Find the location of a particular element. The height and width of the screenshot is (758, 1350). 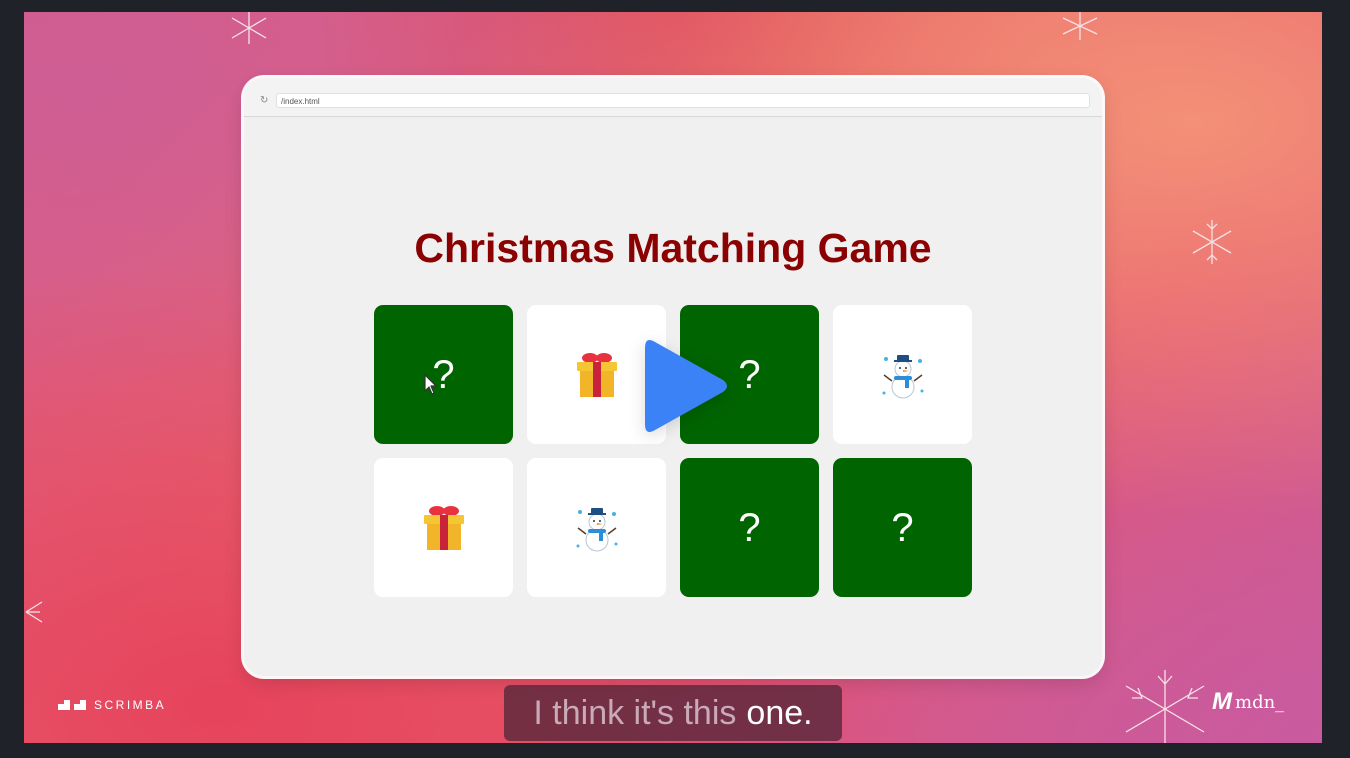

mouse-cursor-icon is located at coordinates (430, 384).